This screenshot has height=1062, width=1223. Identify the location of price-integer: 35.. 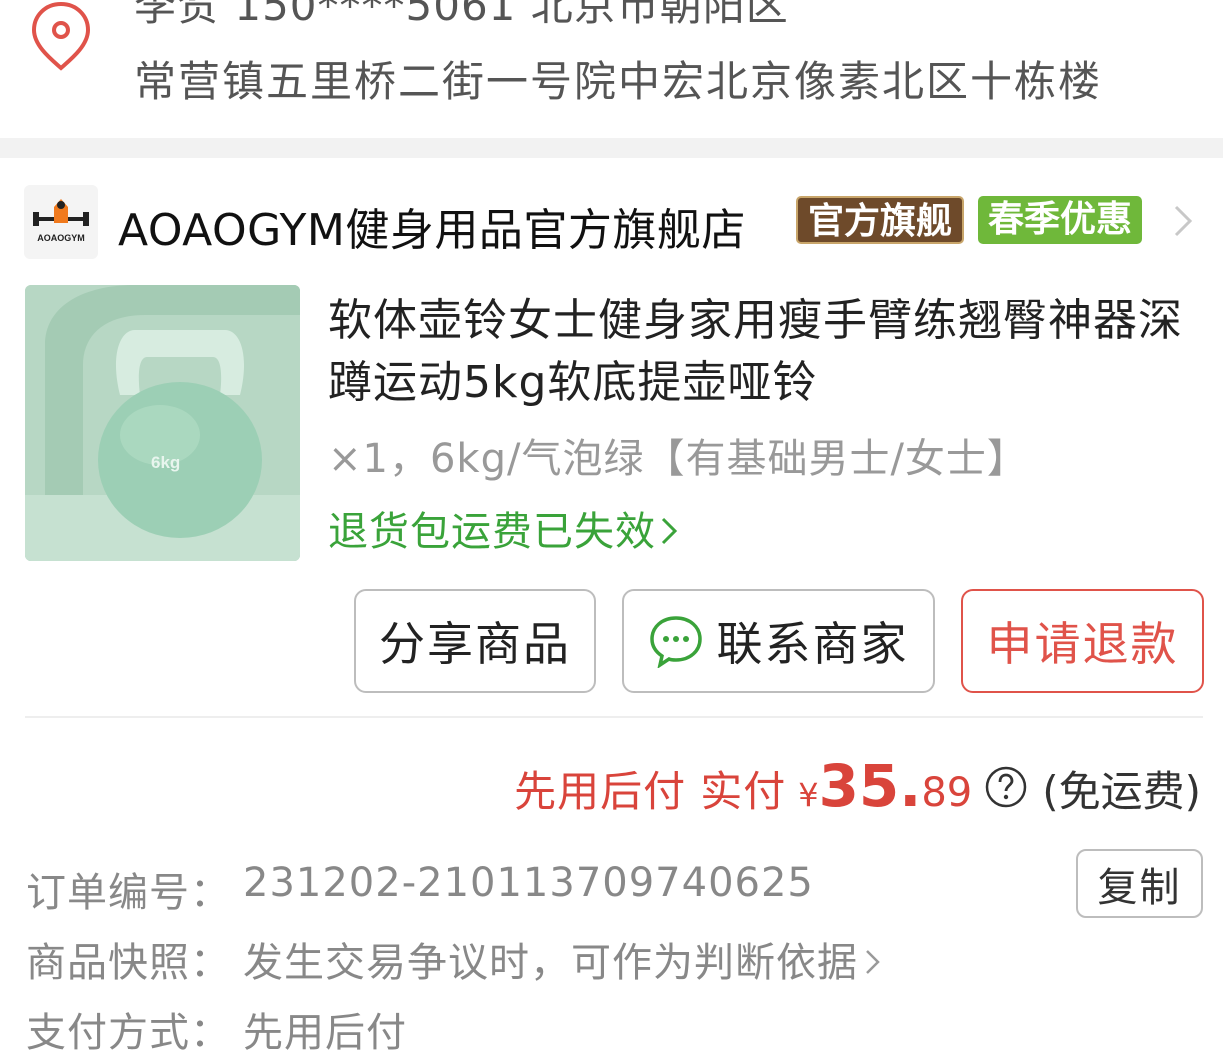
(870, 786).